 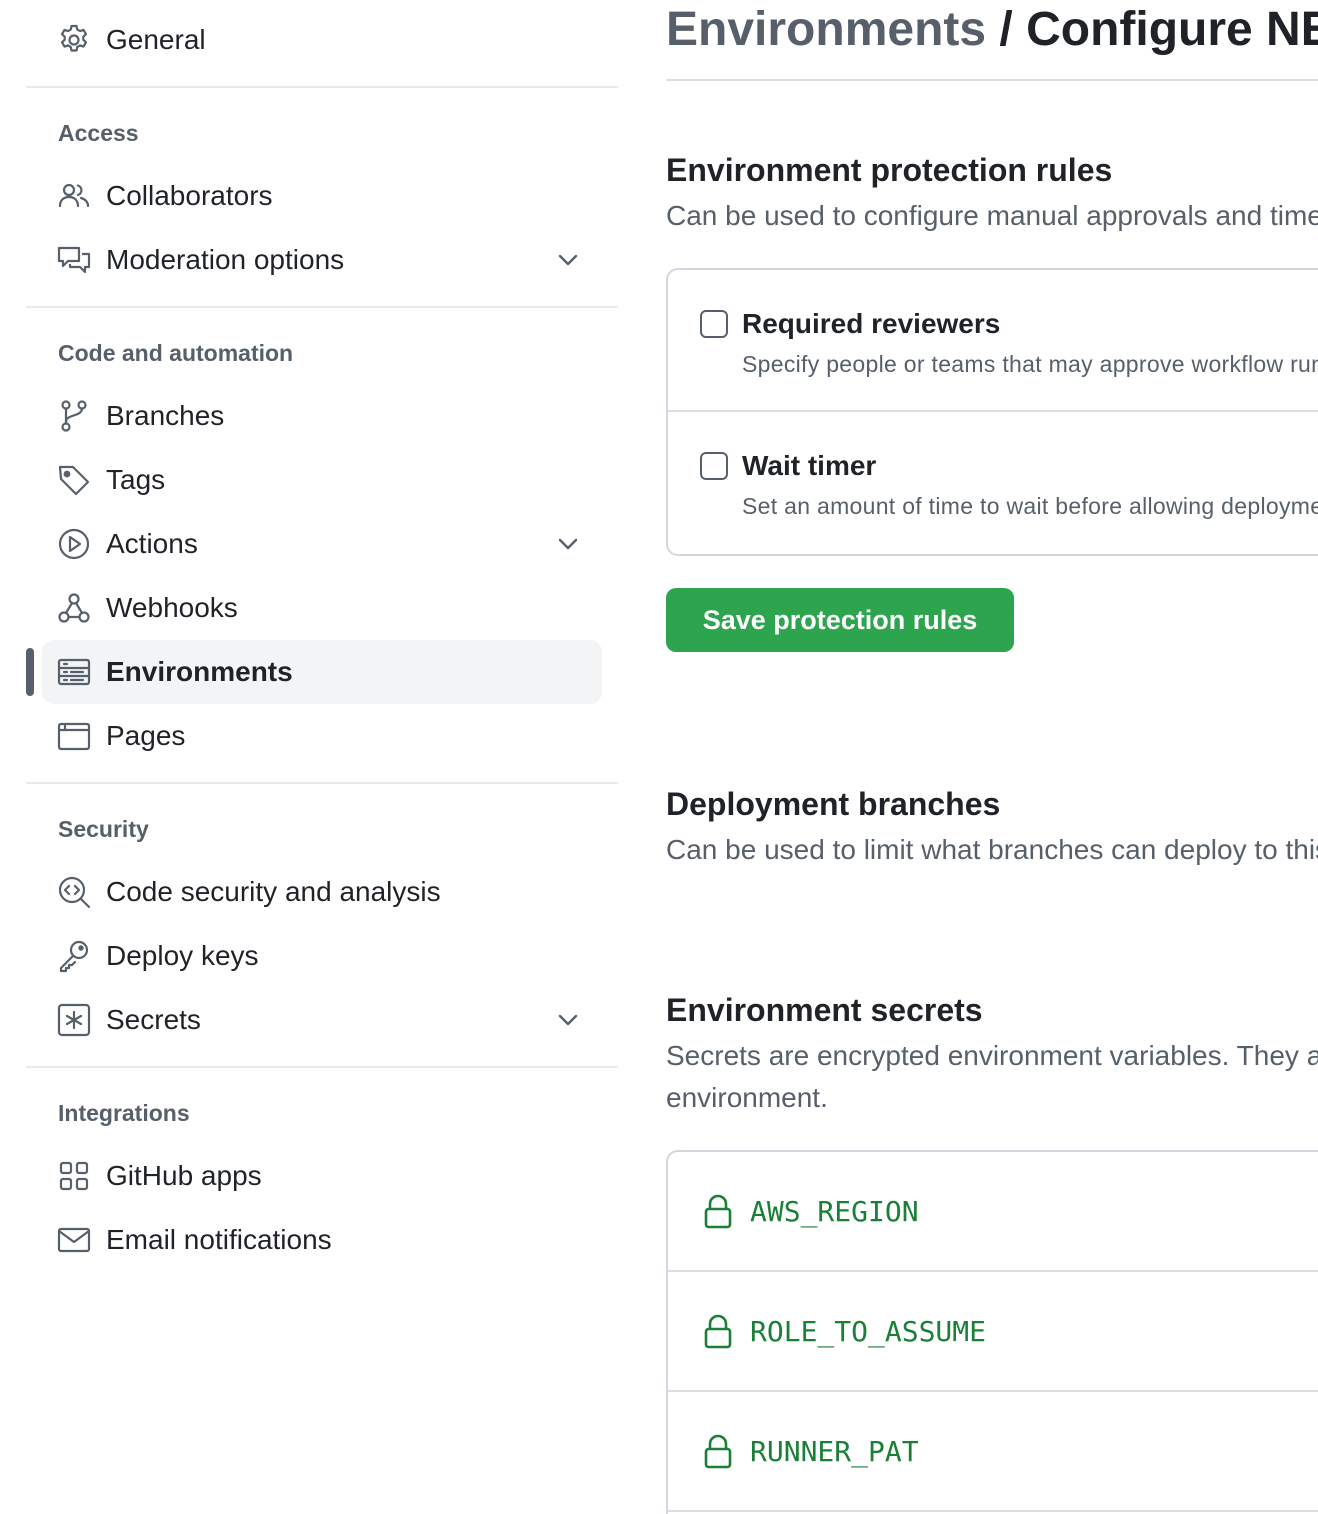 I want to click on secret-name: RUNNER_PAT, so click(x=834, y=1451).